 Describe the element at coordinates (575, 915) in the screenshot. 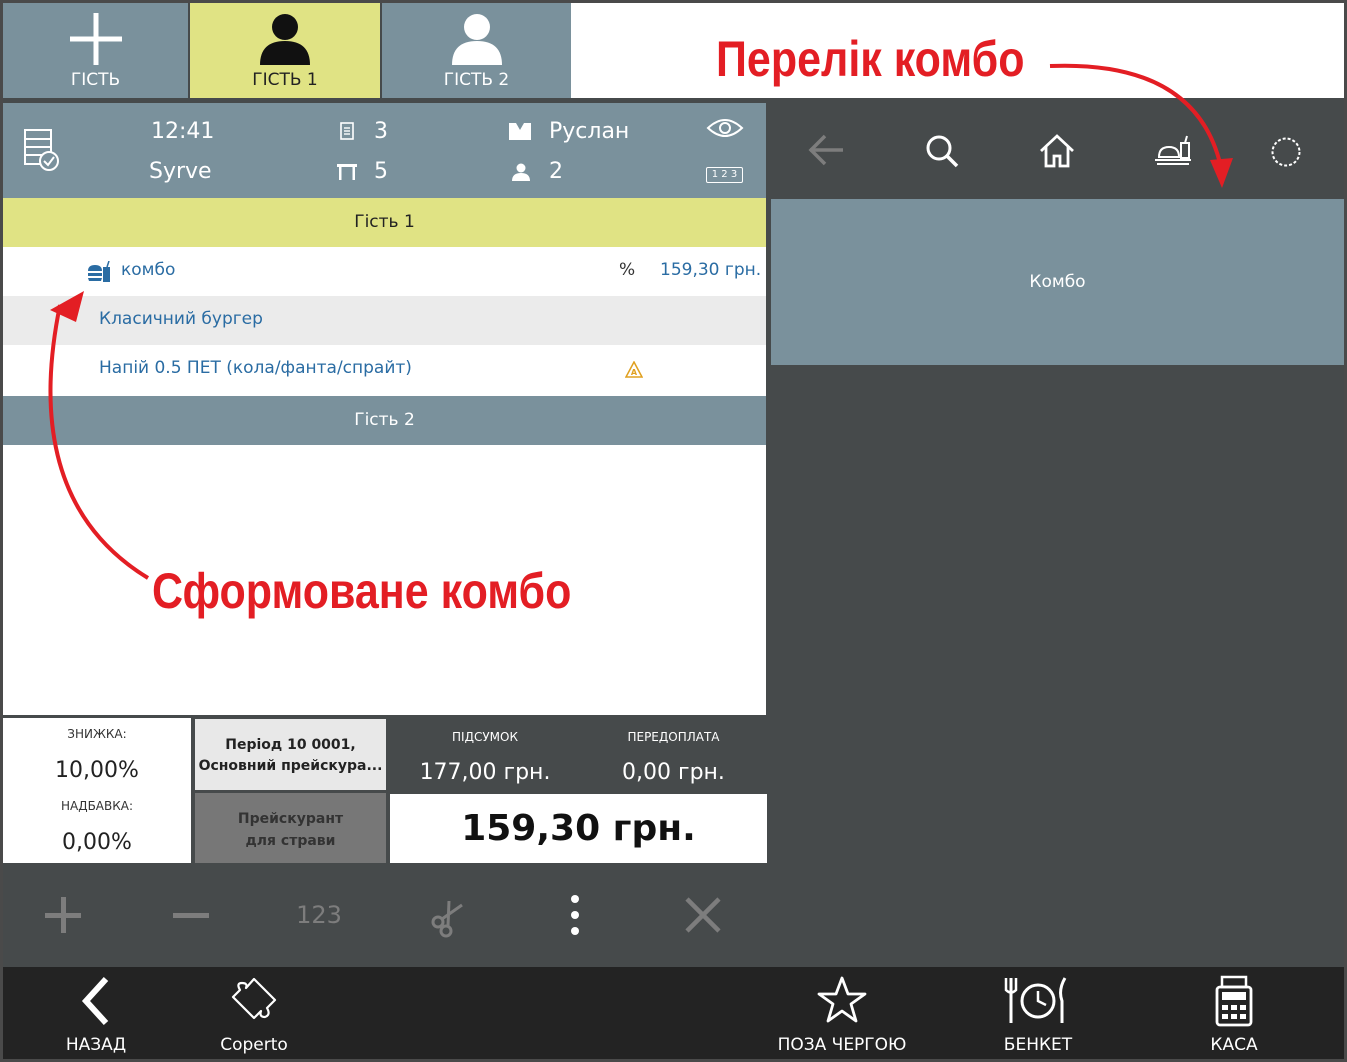

I see `more-options-icon` at that location.